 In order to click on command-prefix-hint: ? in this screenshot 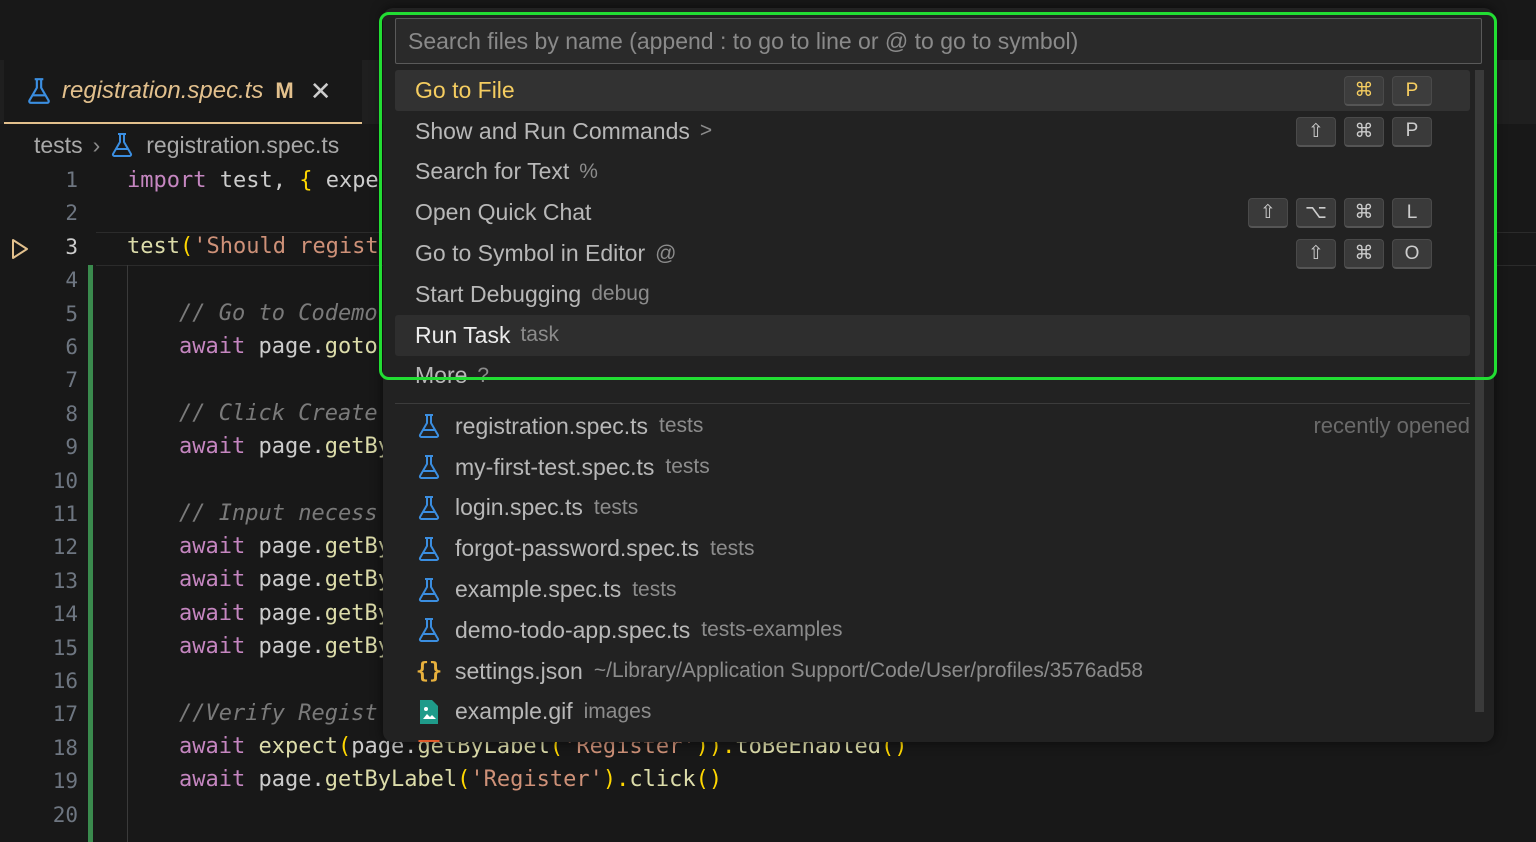, I will do `click(483, 375)`.